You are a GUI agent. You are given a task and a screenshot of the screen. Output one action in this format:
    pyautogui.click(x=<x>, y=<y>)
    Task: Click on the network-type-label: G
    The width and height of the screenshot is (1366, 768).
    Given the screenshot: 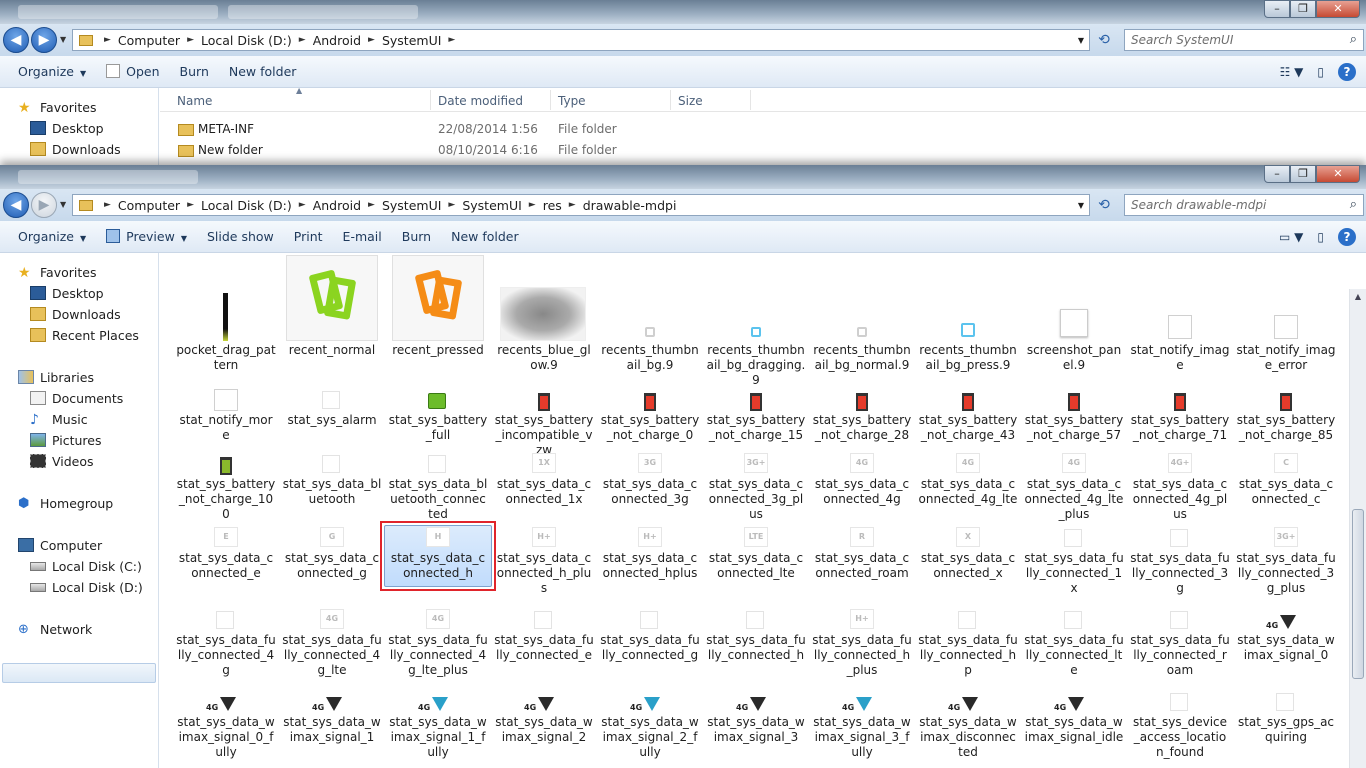 What is the action you would take?
    pyautogui.click(x=332, y=536)
    